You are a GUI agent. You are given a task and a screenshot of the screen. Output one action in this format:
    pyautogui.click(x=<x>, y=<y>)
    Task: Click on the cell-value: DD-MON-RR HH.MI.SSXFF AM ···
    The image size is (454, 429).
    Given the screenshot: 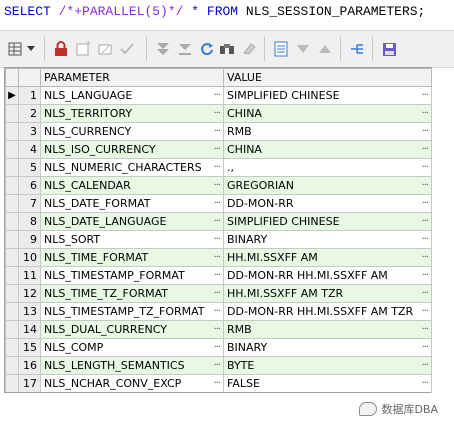 What is the action you would take?
    pyautogui.click(x=327, y=275)
    